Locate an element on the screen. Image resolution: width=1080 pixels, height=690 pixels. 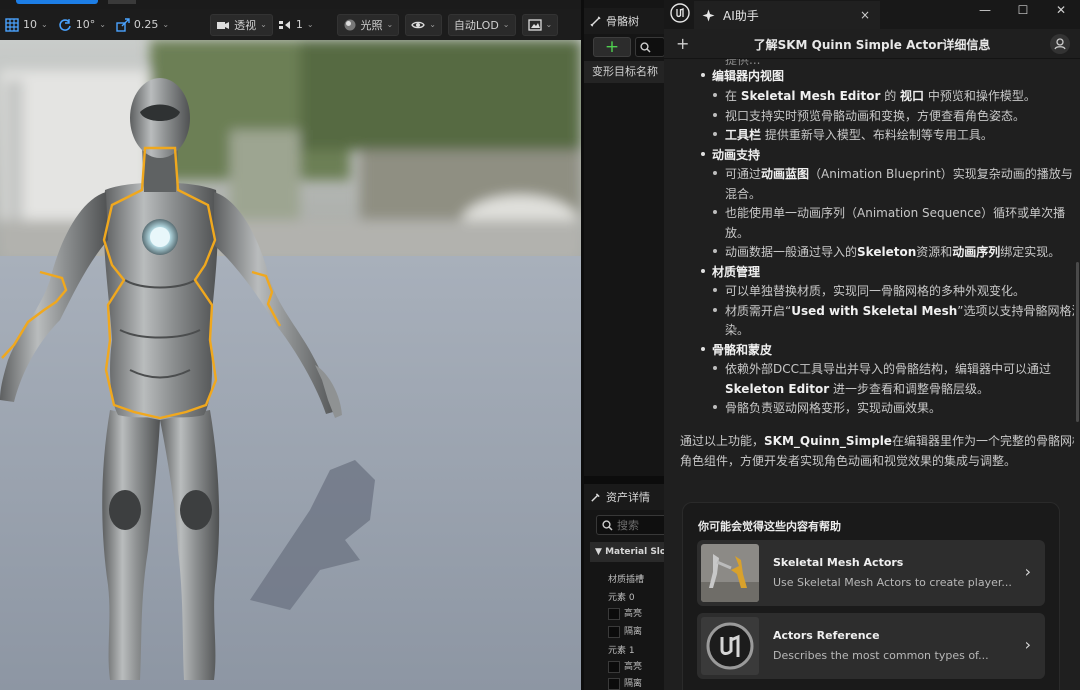
highlight-label: 高亮 is located at coordinates (633, 614).